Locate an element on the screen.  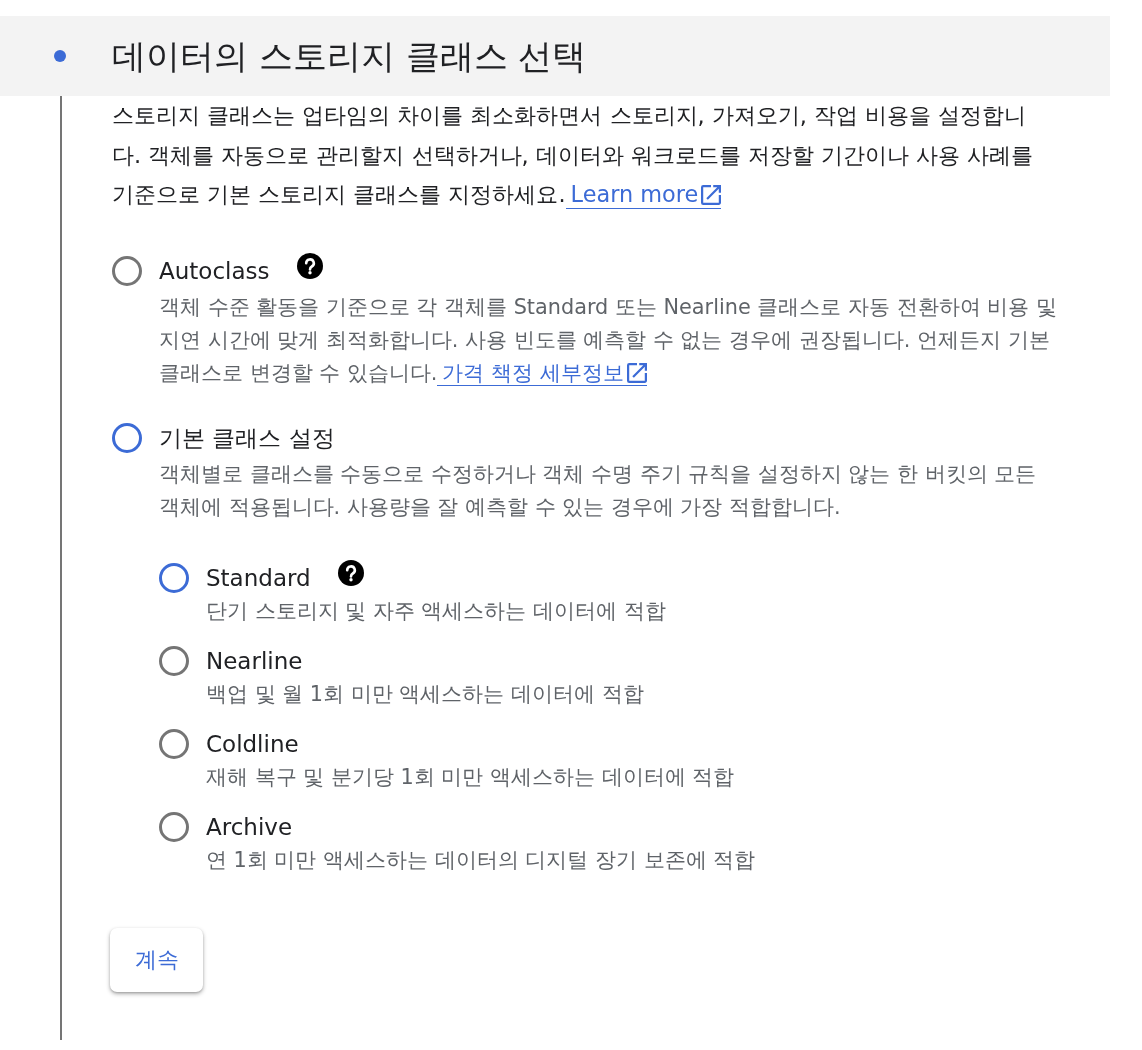
option-description: 단기 스토리지 및 자주 액세스하는 데이터에 적합 is located at coordinates (436, 611).